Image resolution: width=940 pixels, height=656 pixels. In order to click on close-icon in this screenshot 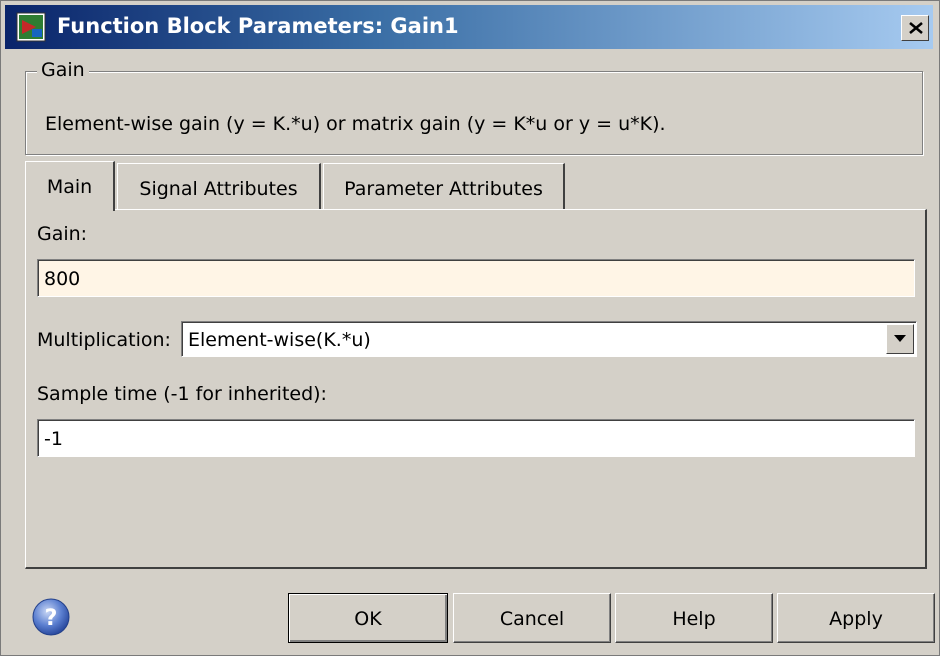, I will do `click(916, 28)`.